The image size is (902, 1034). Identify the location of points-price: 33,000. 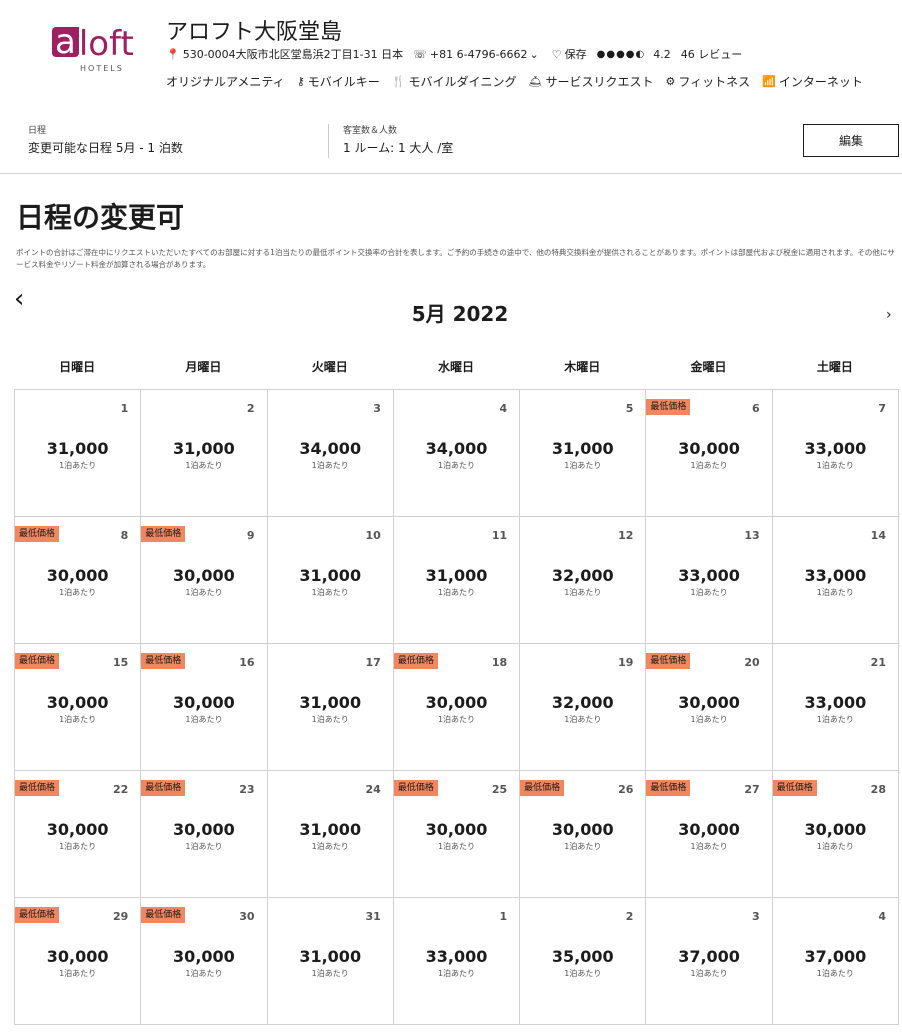
(835, 702).